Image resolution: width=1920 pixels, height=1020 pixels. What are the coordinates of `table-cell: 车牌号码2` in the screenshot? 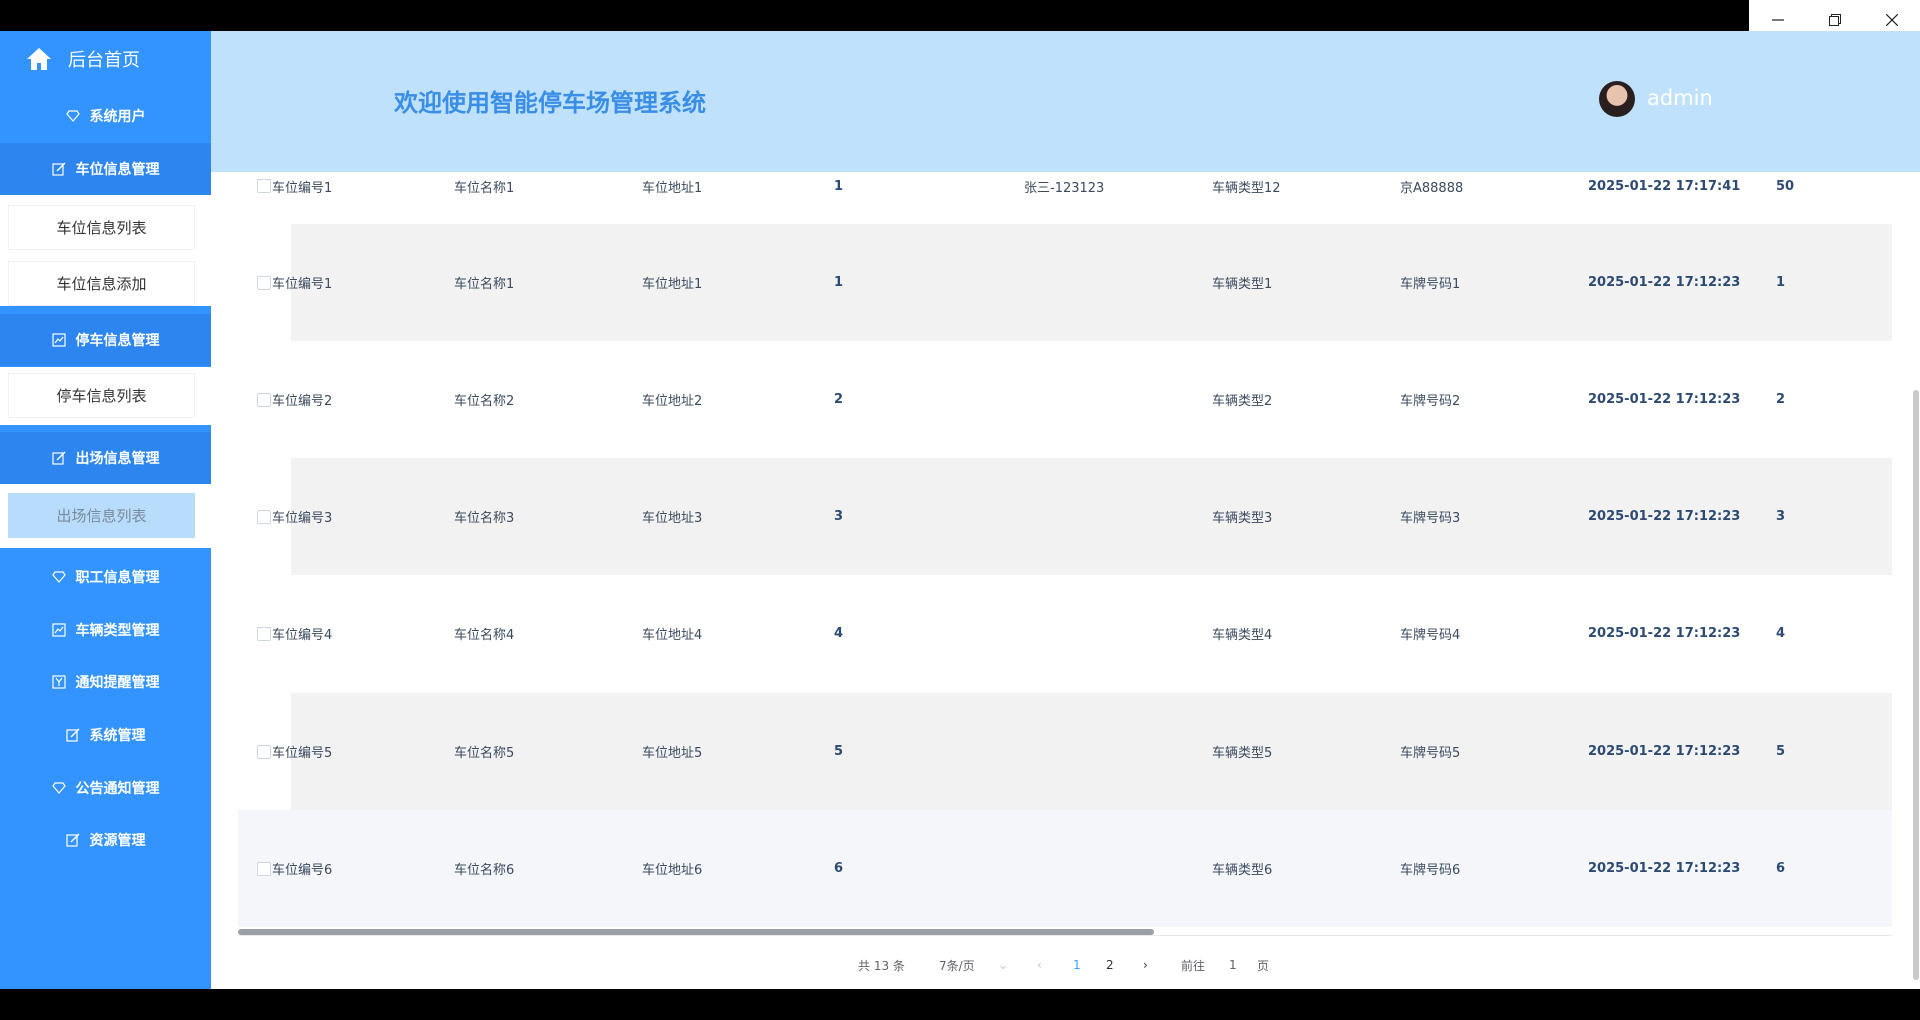 It's located at (1430, 401).